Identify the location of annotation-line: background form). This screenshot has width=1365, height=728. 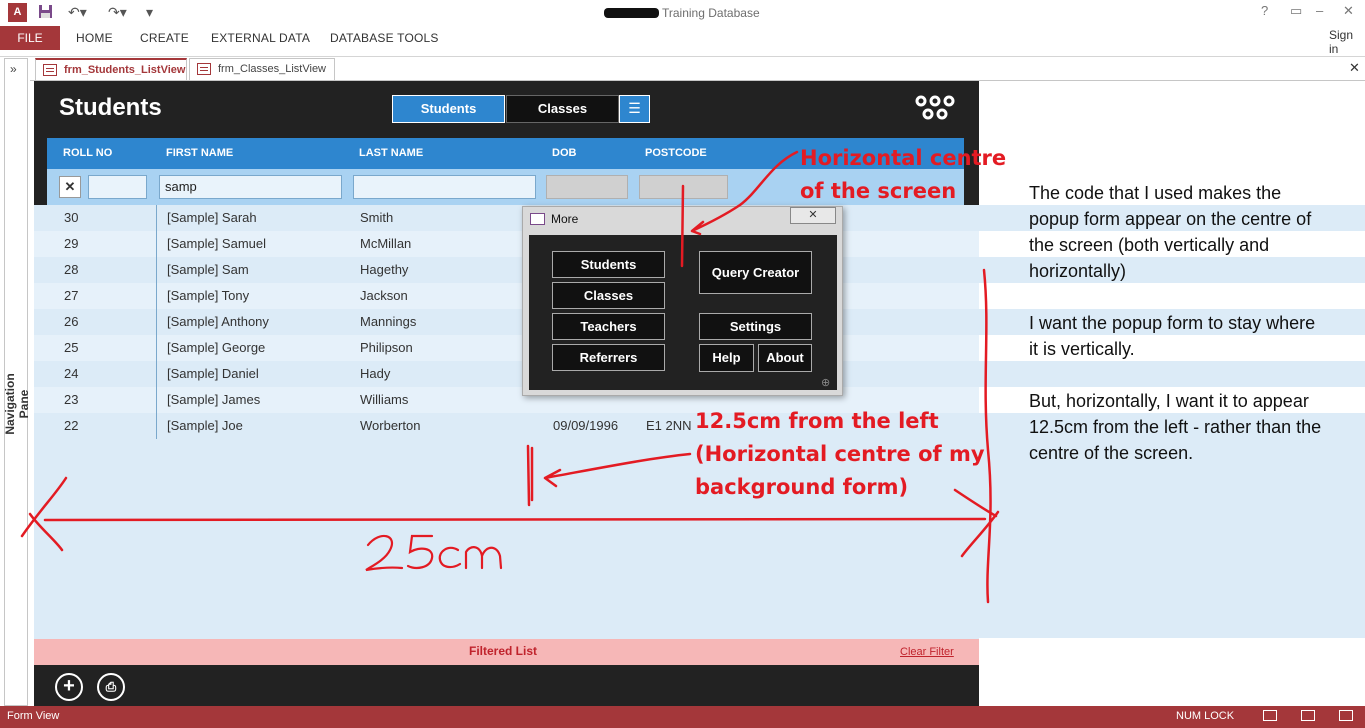
(802, 487).